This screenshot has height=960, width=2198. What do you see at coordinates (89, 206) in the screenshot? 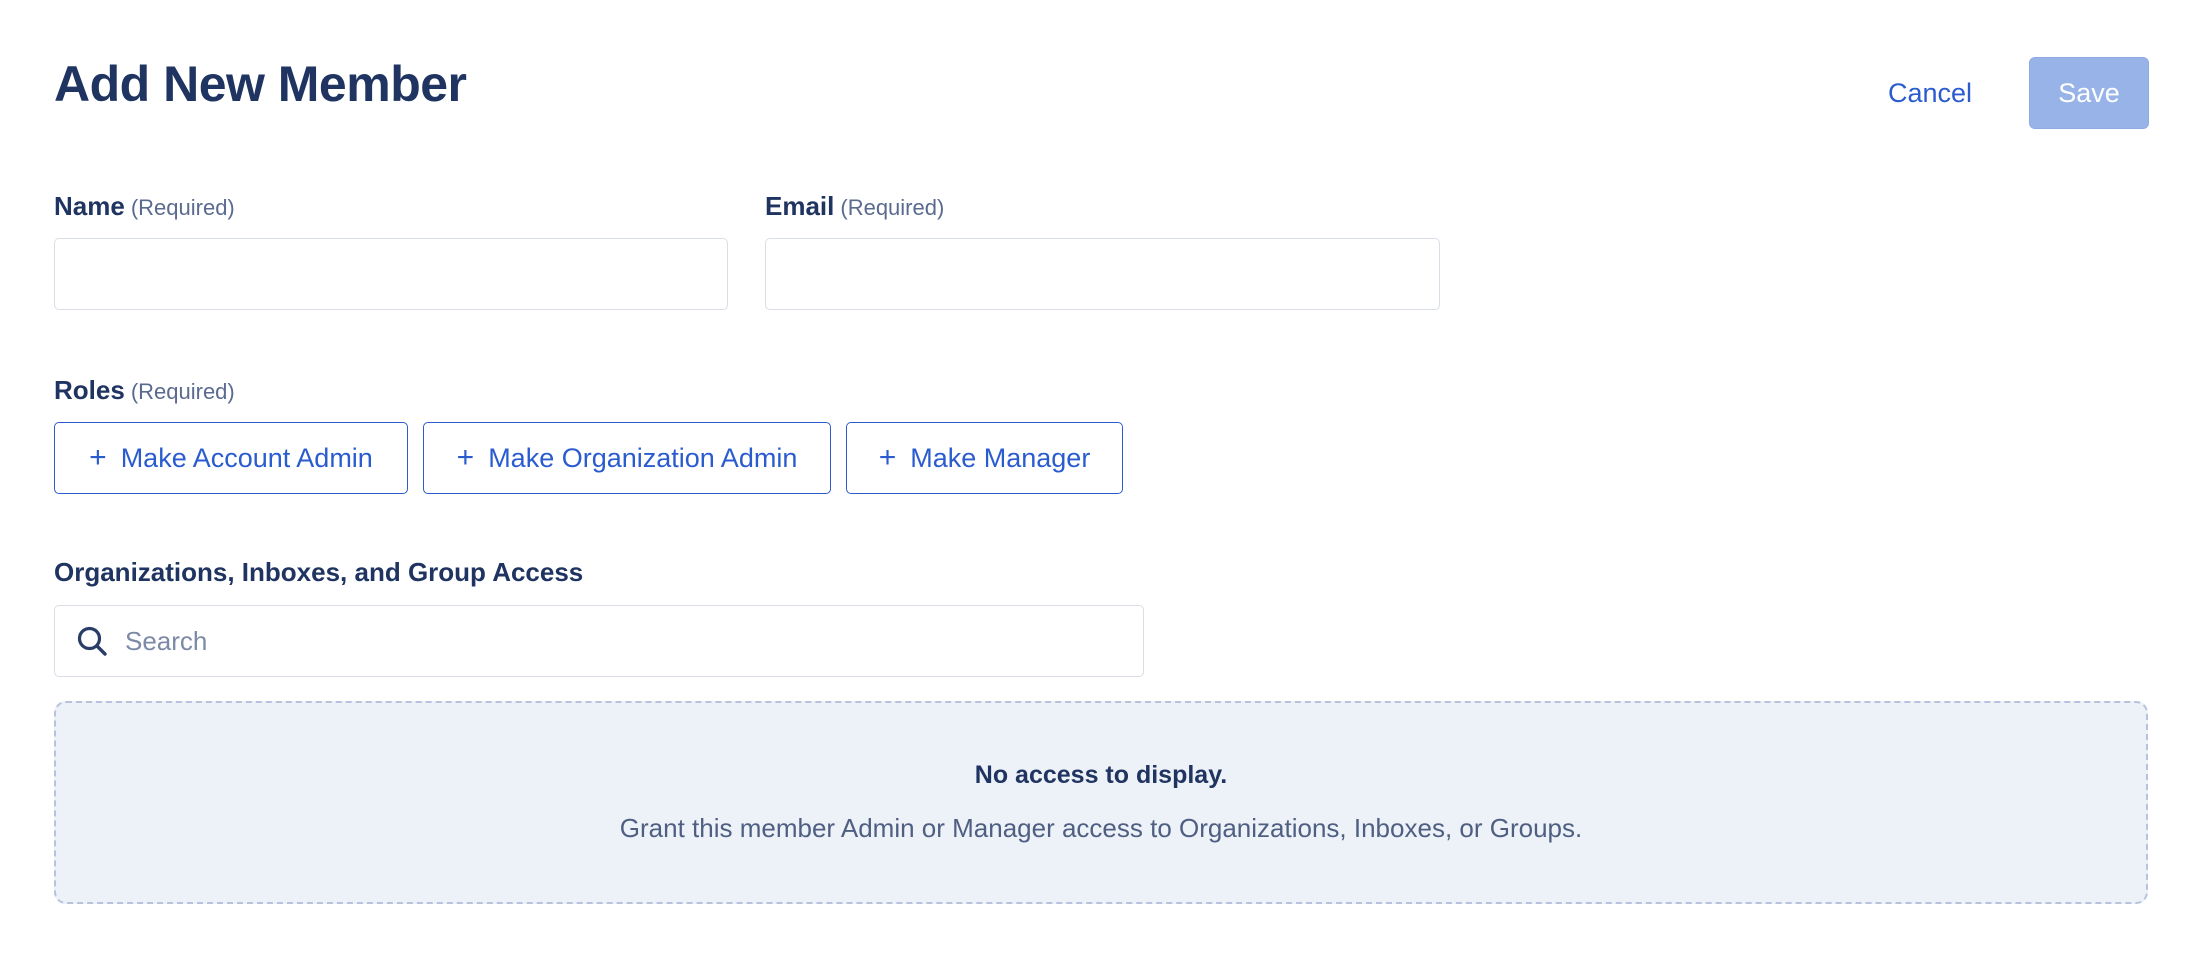
I see `name-label-text: Name` at bounding box center [89, 206].